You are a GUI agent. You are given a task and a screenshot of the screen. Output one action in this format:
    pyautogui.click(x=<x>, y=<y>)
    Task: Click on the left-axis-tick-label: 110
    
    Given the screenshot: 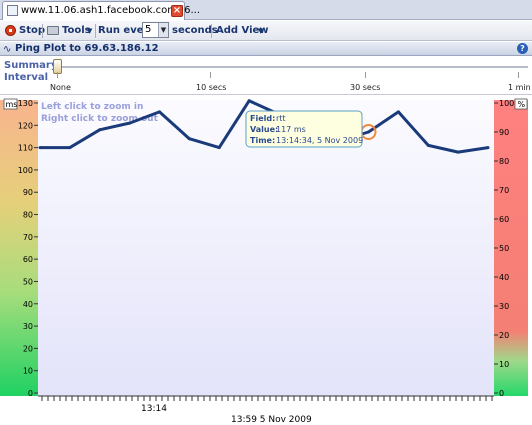 What is the action you would take?
    pyautogui.click(x=25, y=148)
    